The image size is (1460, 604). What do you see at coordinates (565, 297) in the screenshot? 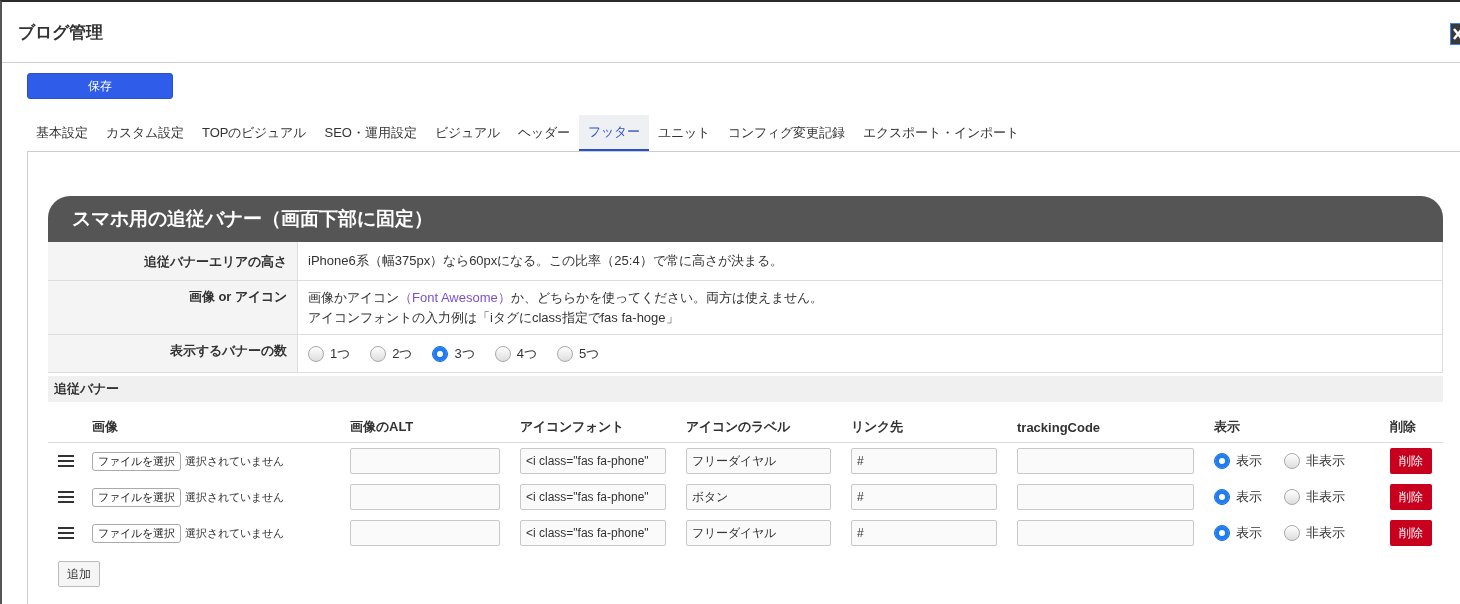
I see `setting-text: 画像かアイコン（Font Awesome）か、どちらかを使ってください。両方は使えません。` at bounding box center [565, 297].